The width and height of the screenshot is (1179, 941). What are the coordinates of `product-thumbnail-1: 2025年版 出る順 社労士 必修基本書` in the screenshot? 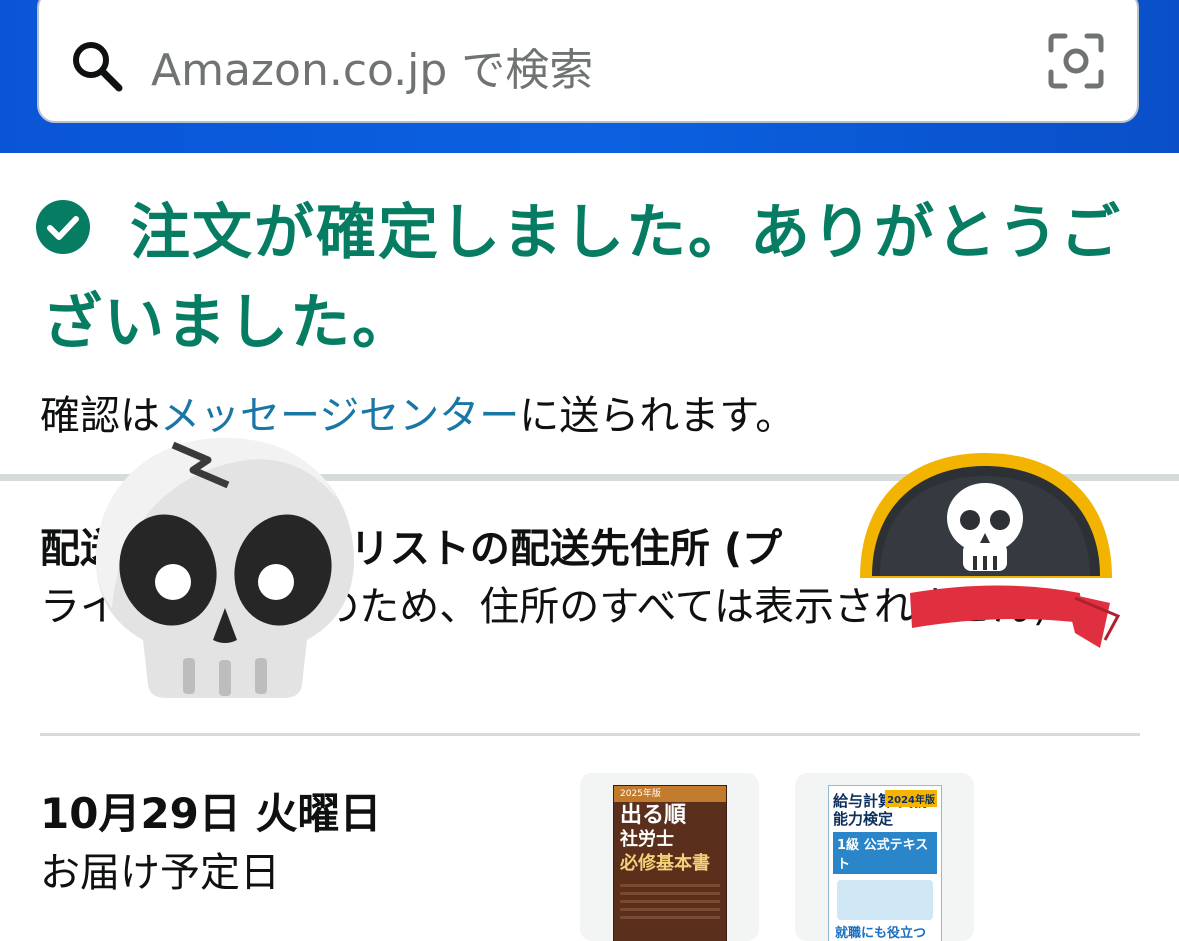 It's located at (669, 857).